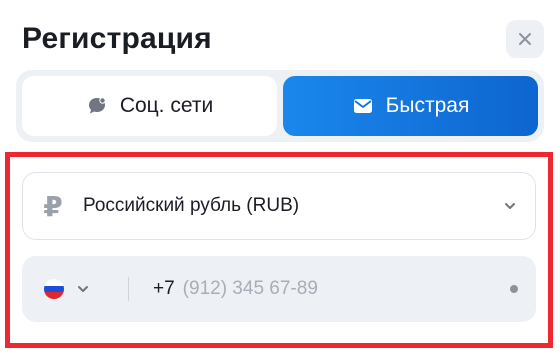 This screenshot has height=355, width=560. I want to click on tab-quick: Быстрая, so click(410, 106).